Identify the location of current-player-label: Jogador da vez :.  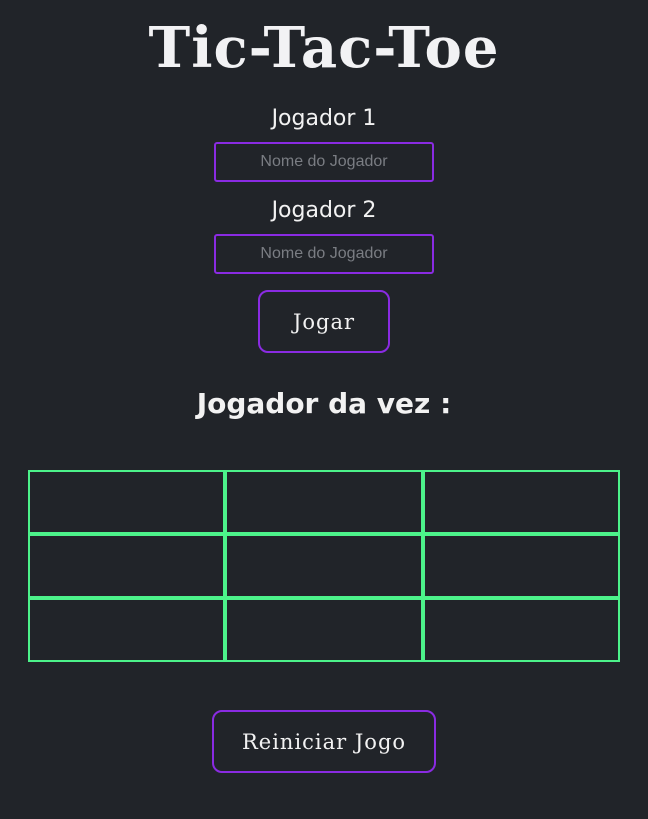
(324, 403).